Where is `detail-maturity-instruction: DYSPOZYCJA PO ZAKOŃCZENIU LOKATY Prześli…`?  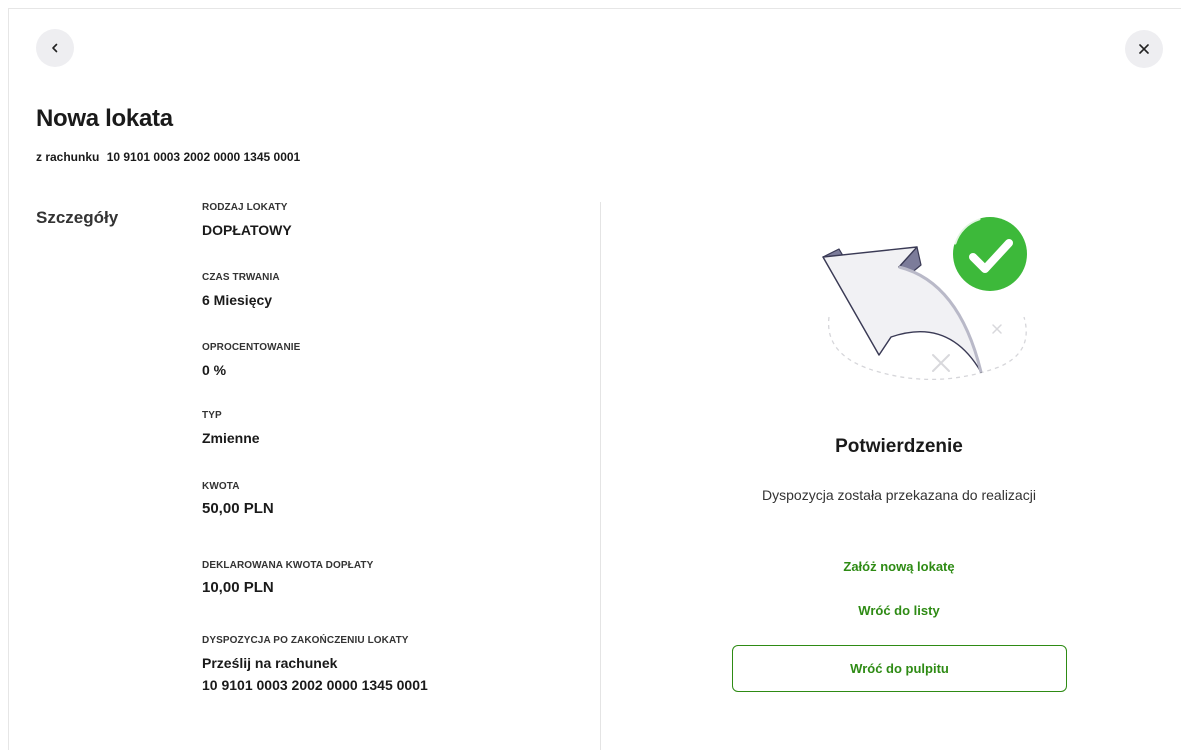
detail-maturity-instruction: DYSPOZYCJA PO ZAKOŃCZENIU LOKATY Prześli… is located at coordinates (315, 665).